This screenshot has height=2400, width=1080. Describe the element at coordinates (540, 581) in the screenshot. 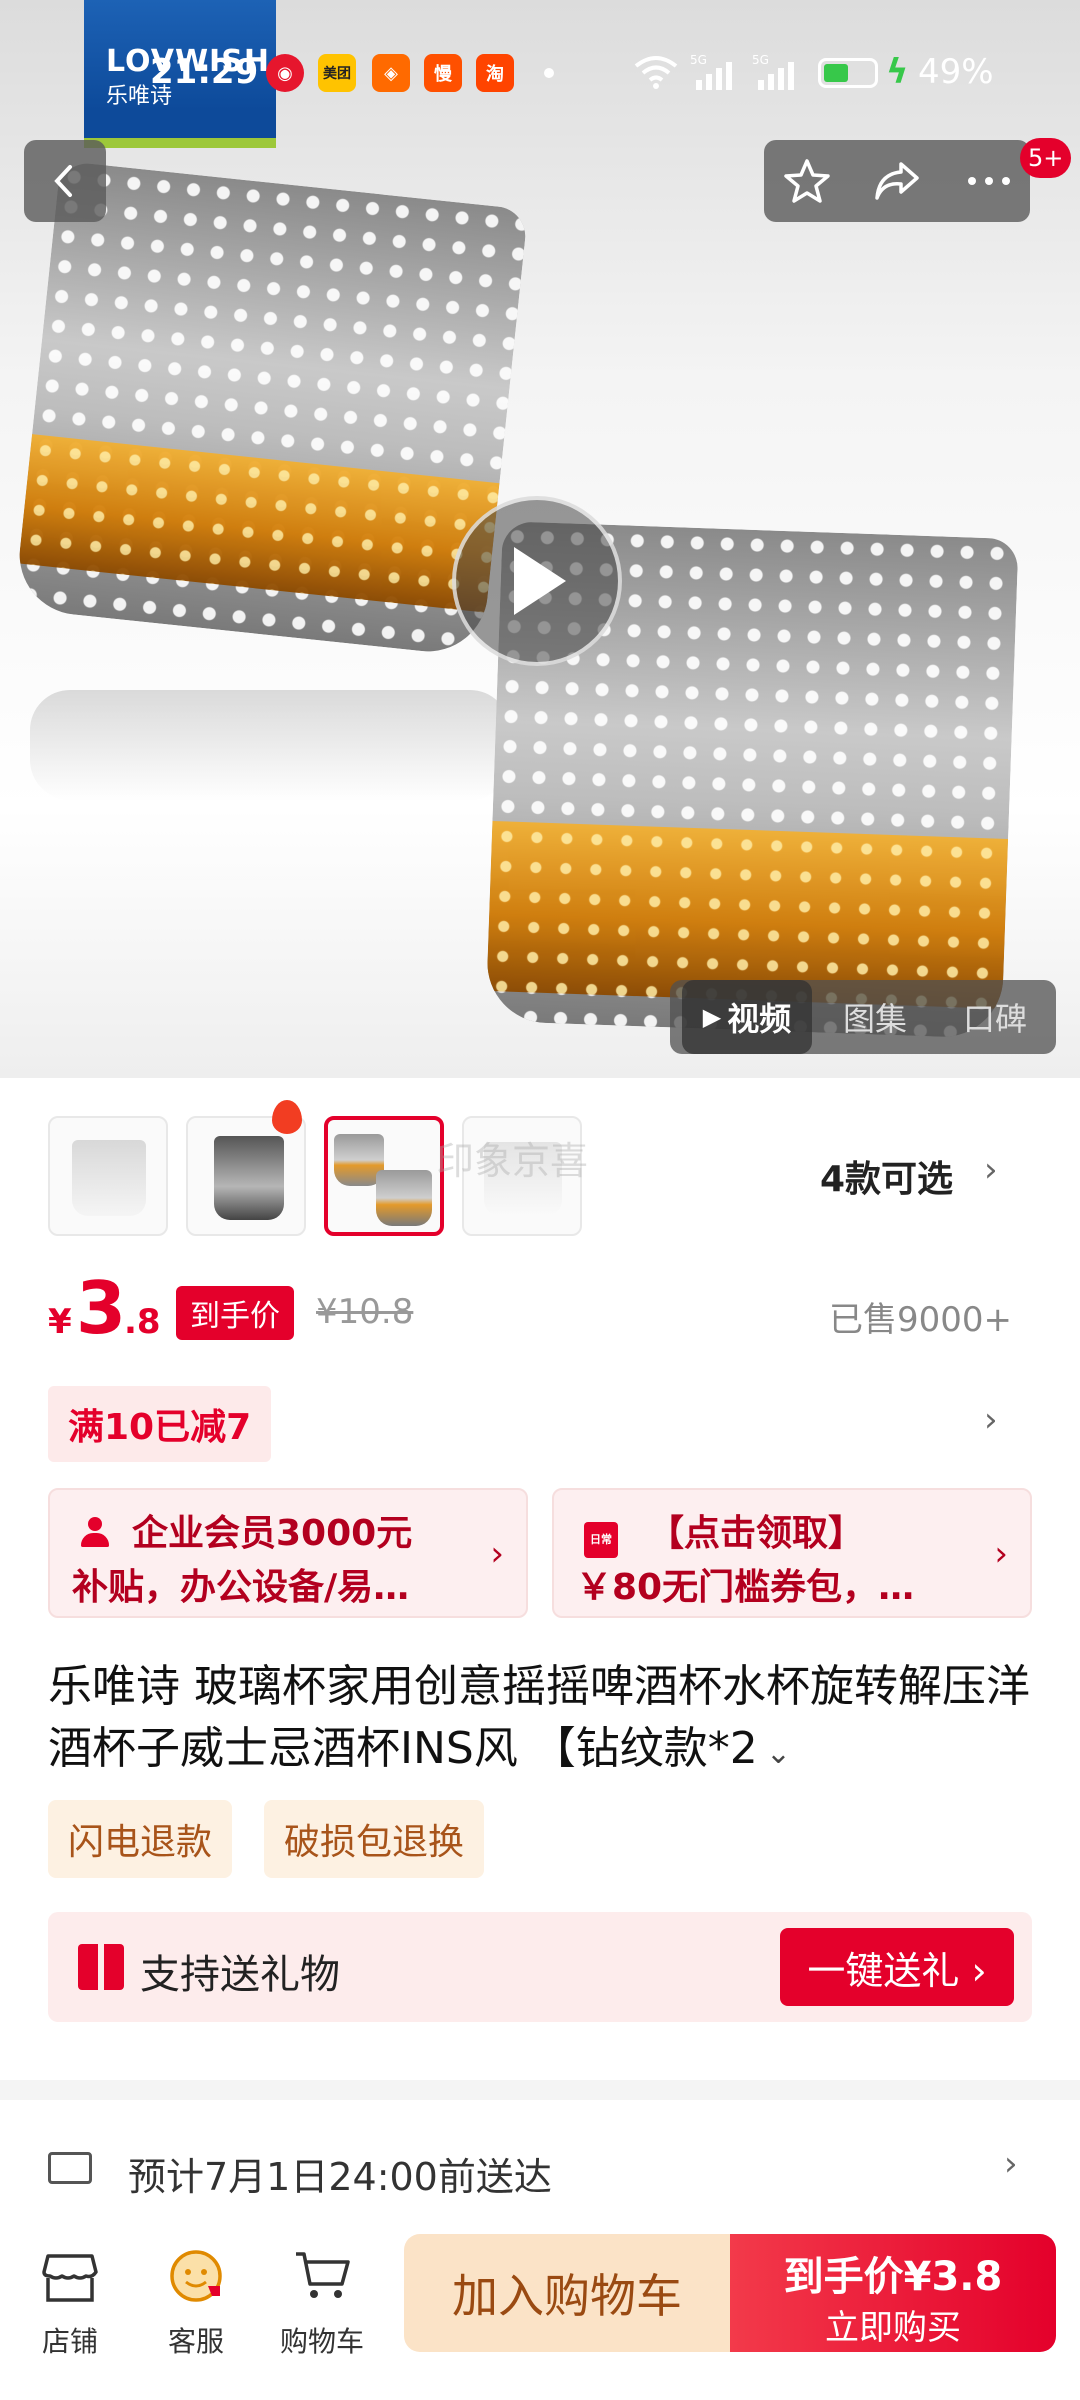

I see `play-icon` at that location.